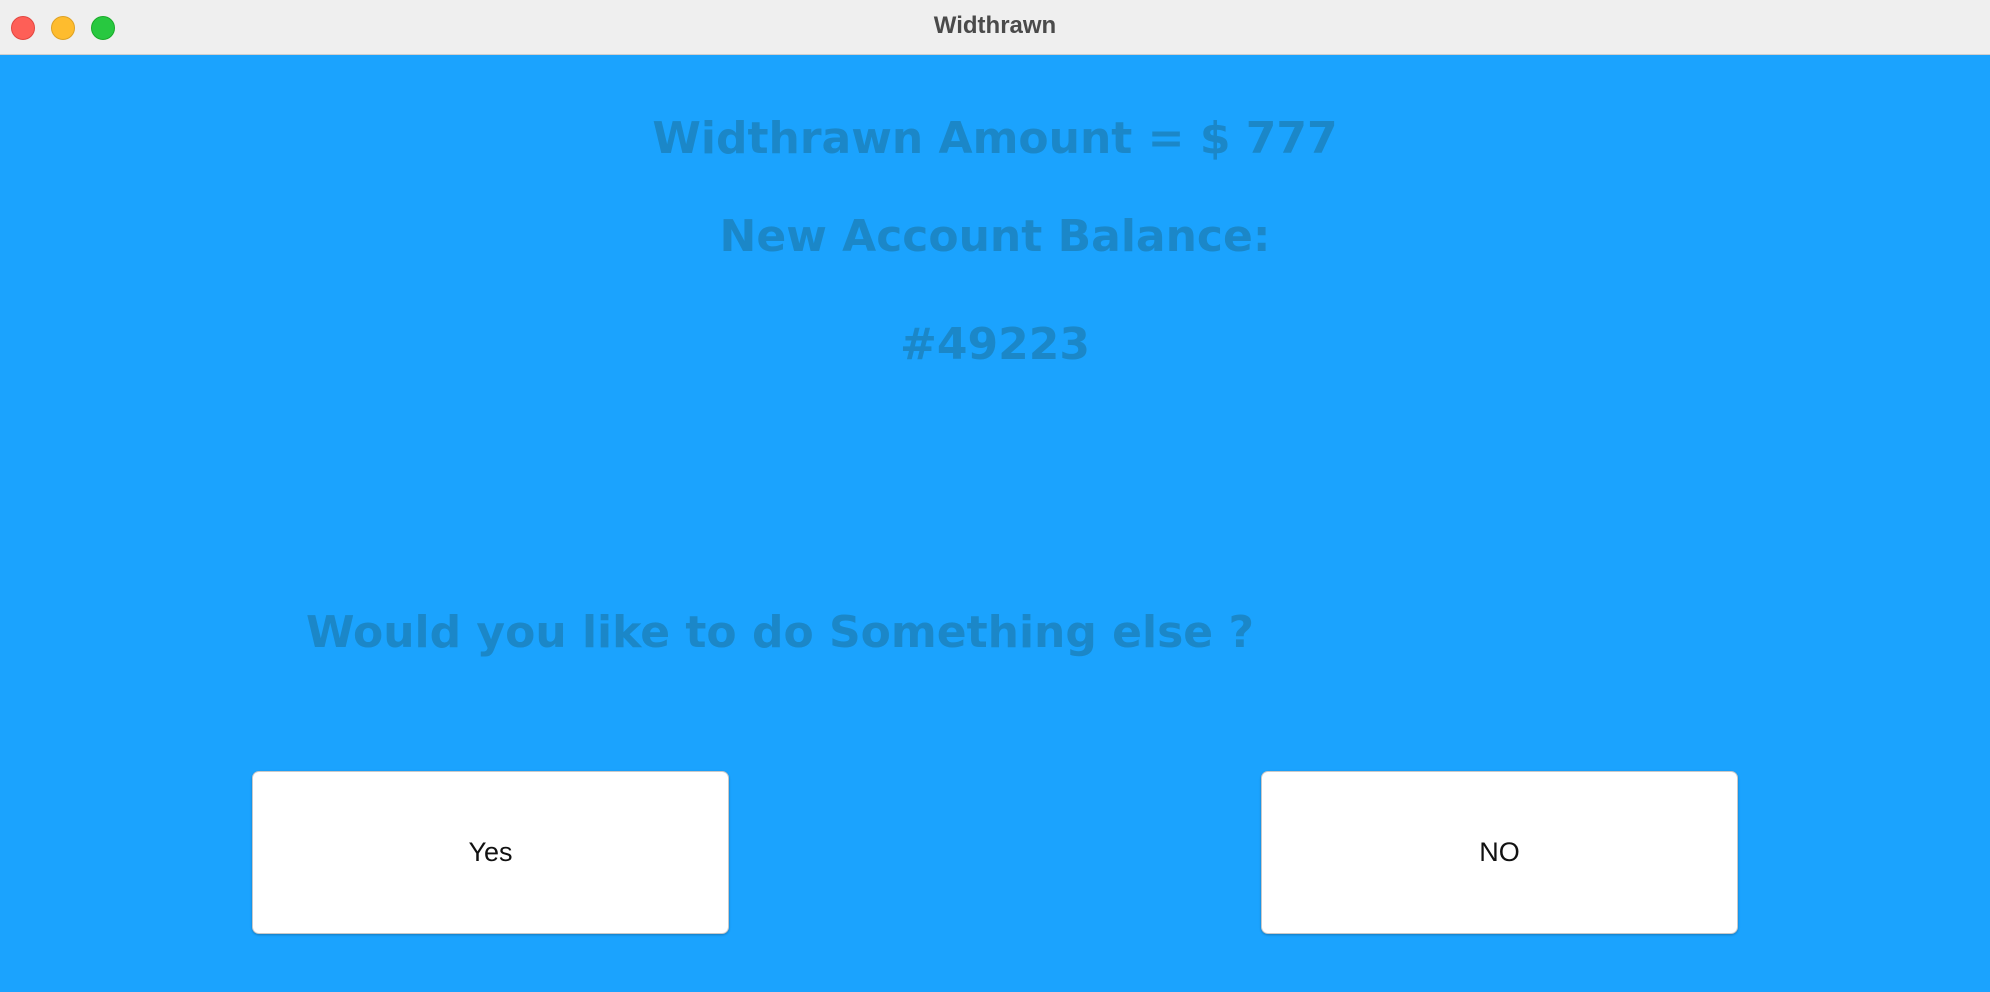  I want to click on window-title: Widthrawn, so click(995, 25).